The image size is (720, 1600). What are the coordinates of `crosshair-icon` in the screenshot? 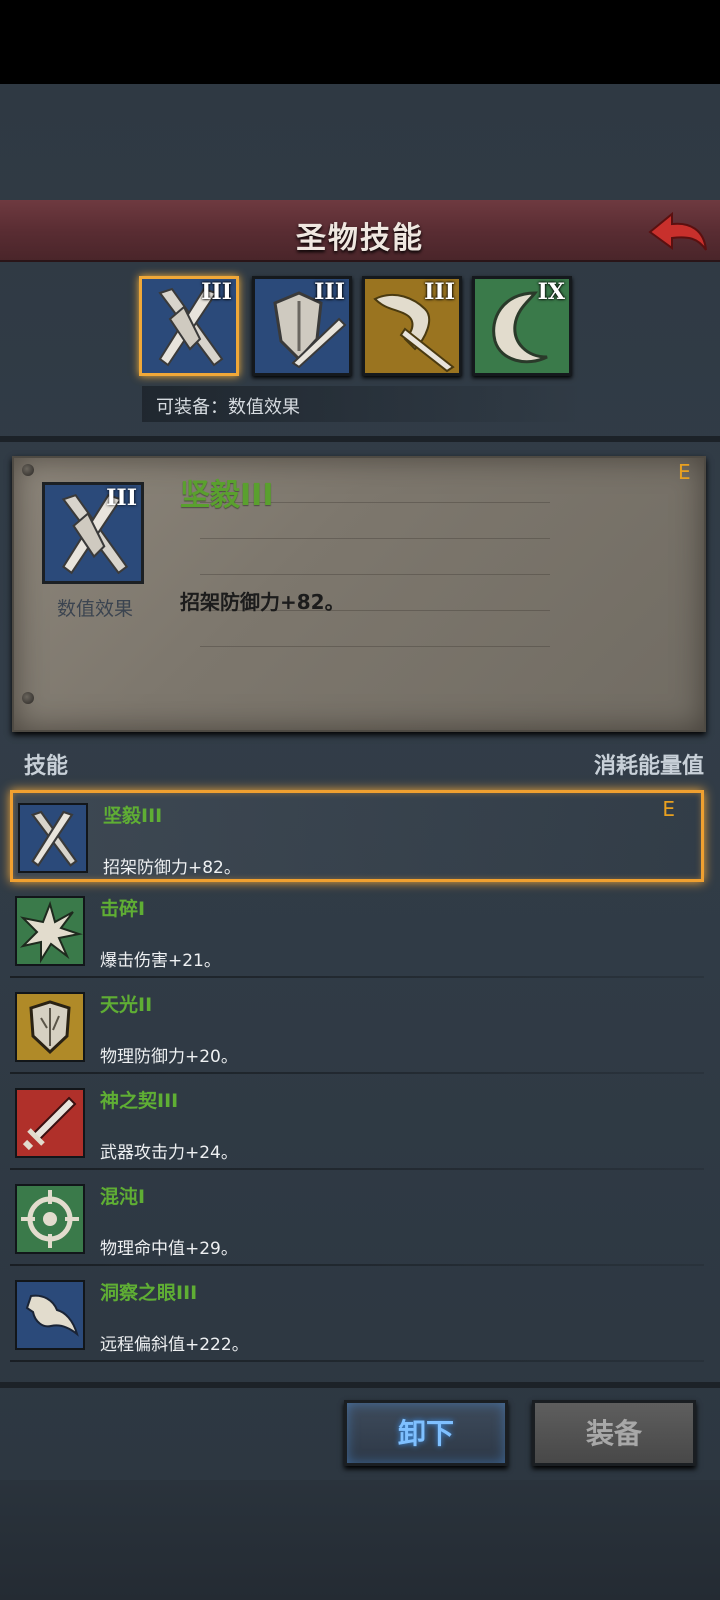 It's located at (50, 1219).